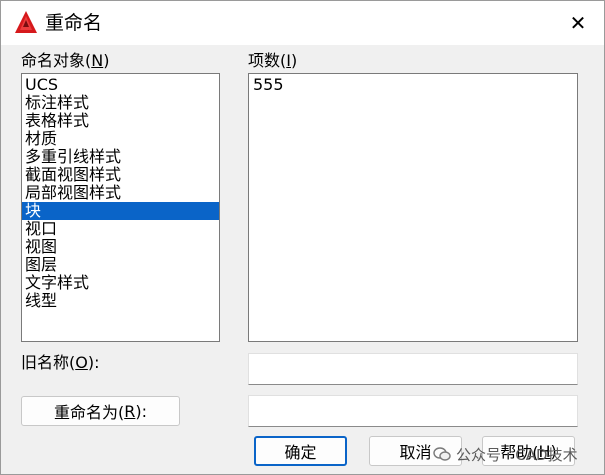 This screenshot has width=605, height=475. Describe the element at coordinates (65, 60) in the screenshot. I see `named-objects-label: 命名对象(N)` at that location.